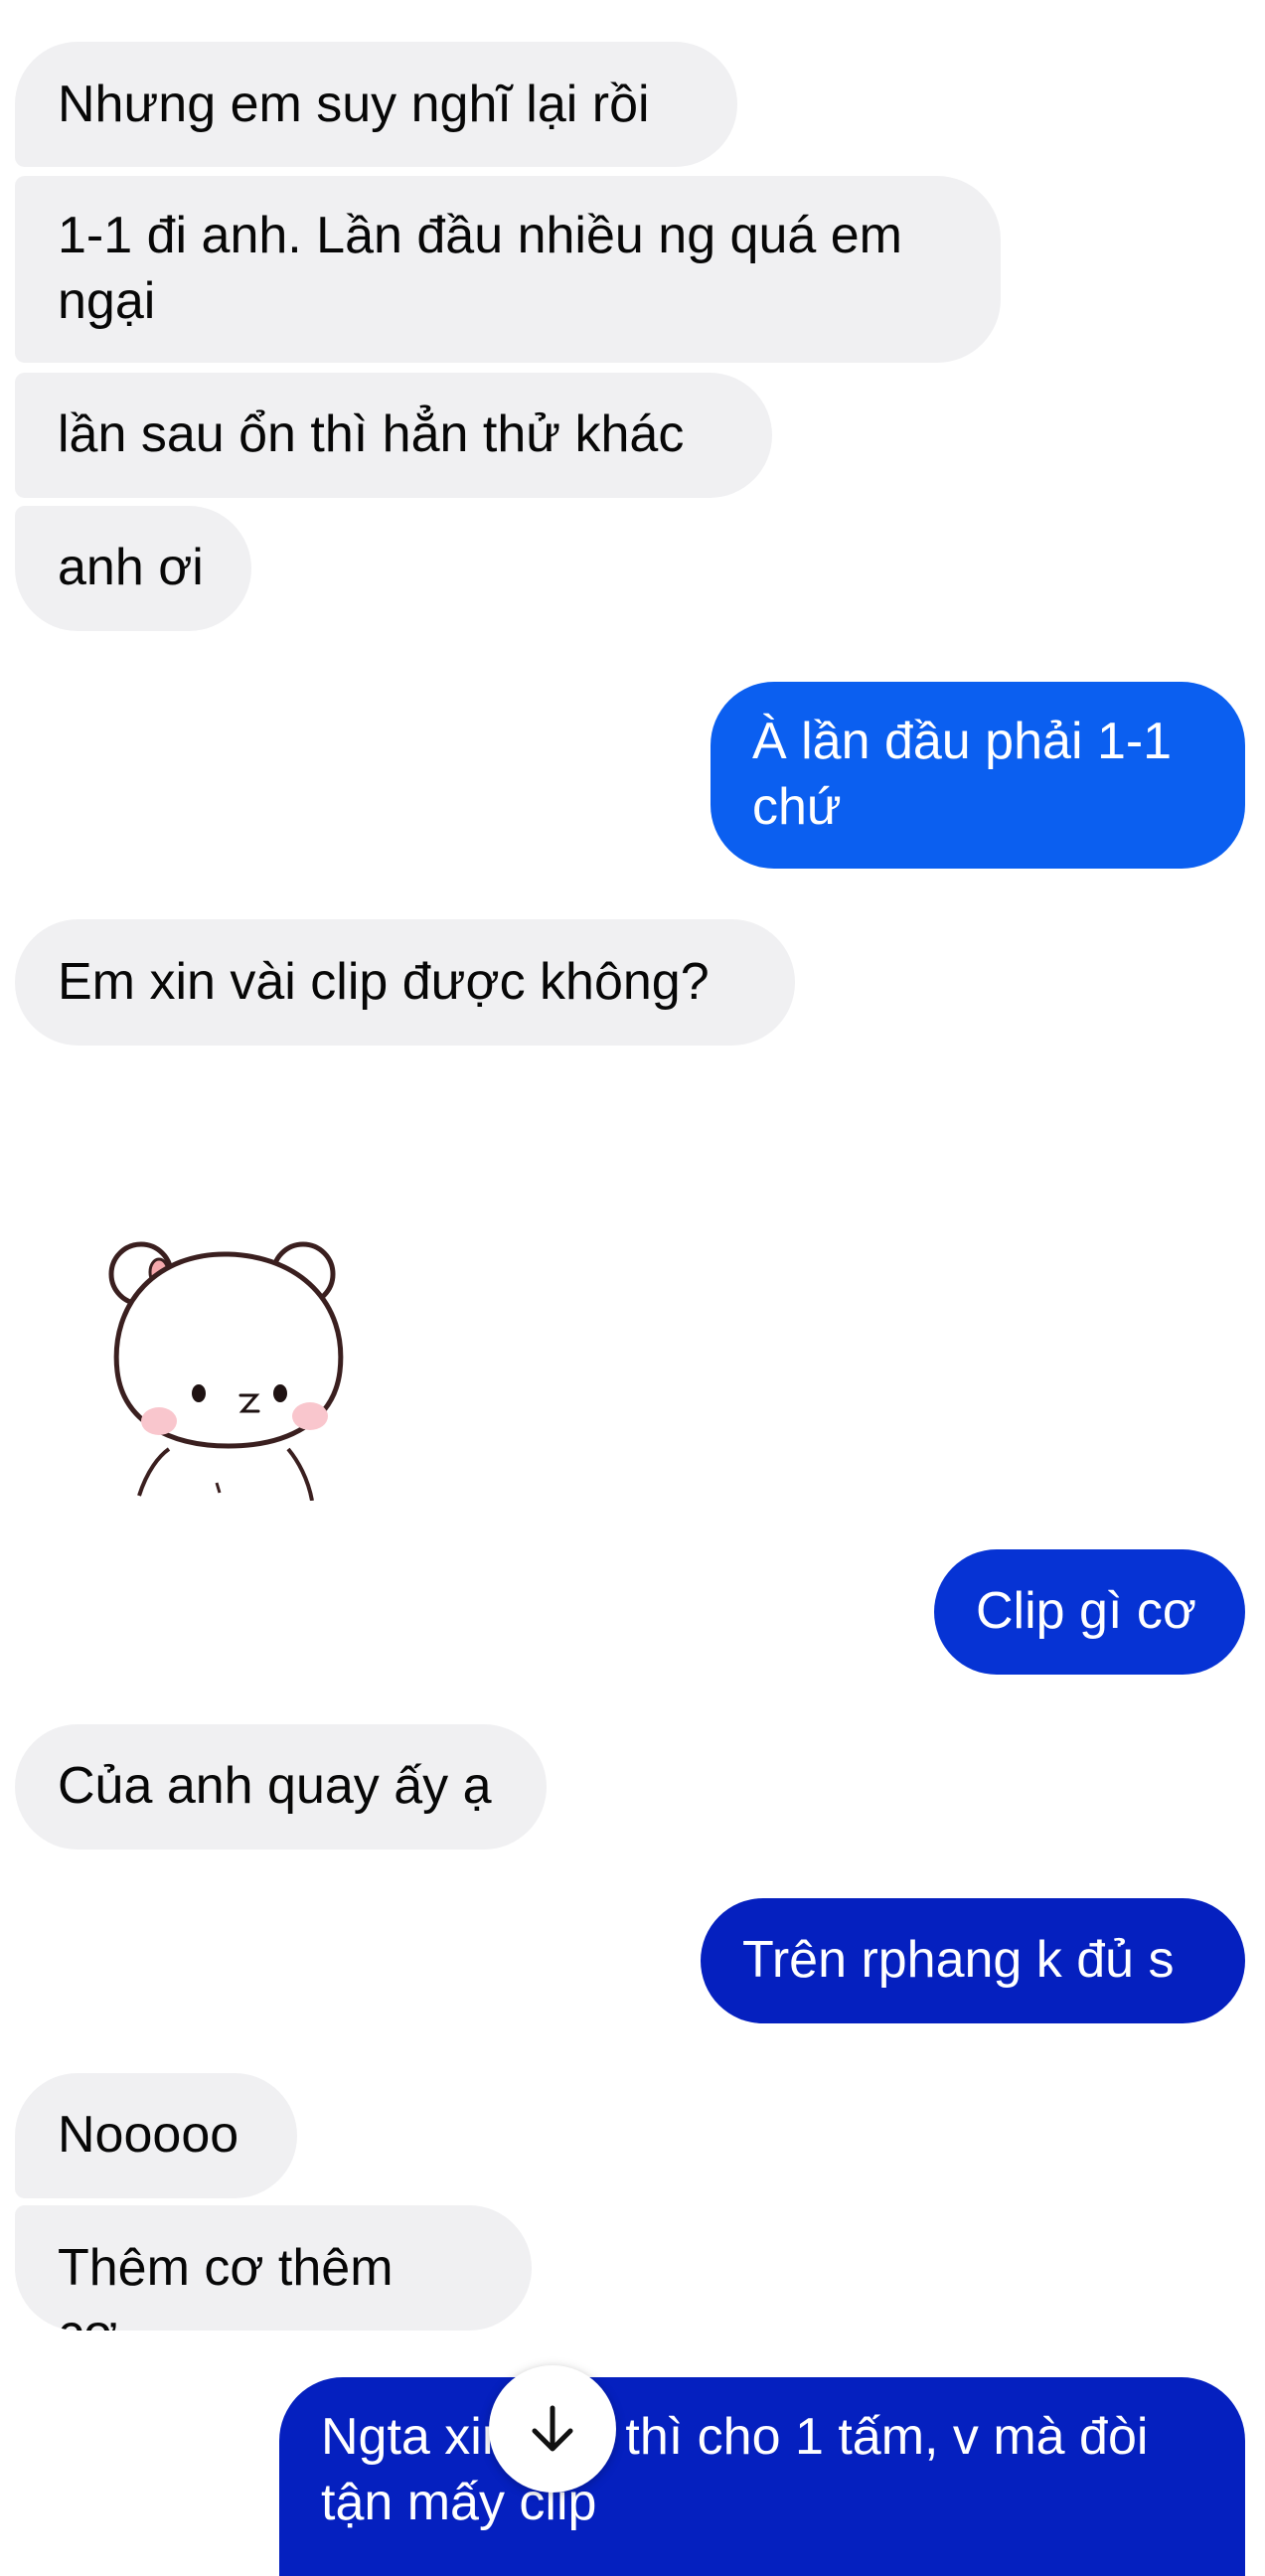 This screenshot has width=1265, height=2576. Describe the element at coordinates (371, 434) in the screenshot. I see `message-text: lần sau ổn thì hẳn thử khác` at that location.